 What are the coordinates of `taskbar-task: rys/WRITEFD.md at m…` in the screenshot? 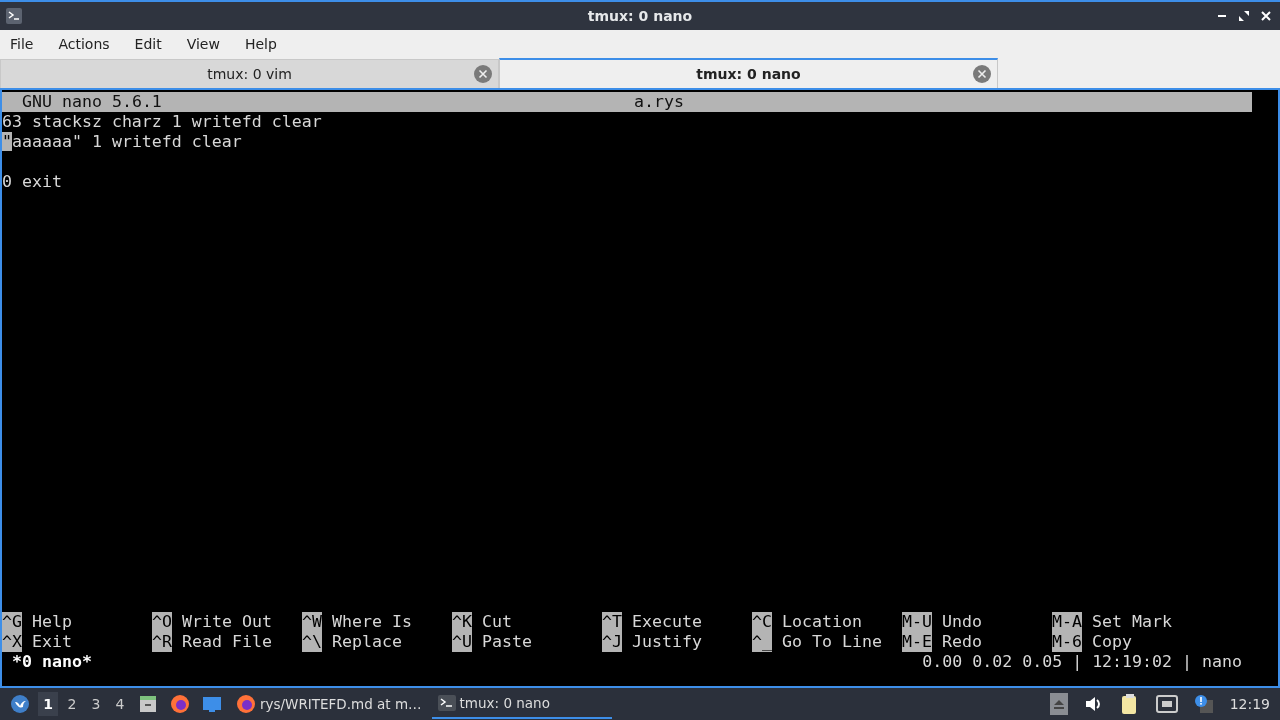 It's located at (329, 704).